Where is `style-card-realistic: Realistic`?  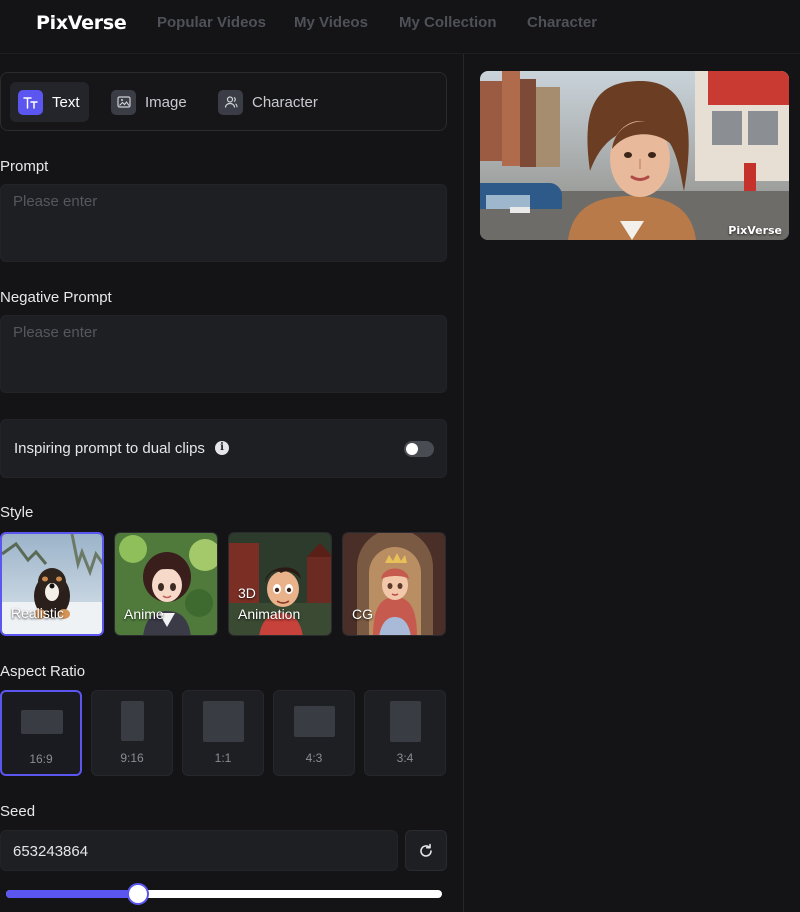
style-card-realistic: Realistic is located at coordinates (52, 584).